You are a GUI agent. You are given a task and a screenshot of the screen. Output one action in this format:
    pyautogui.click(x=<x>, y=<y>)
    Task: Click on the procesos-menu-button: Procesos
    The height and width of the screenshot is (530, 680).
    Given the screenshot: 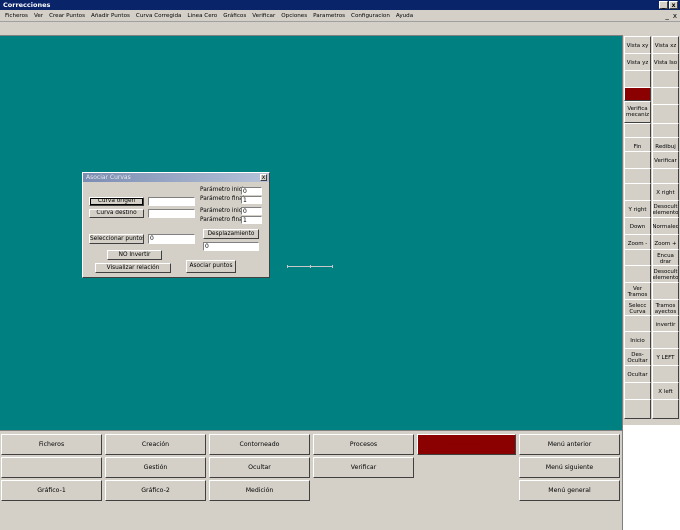 What is the action you would take?
    pyautogui.click(x=363, y=444)
    